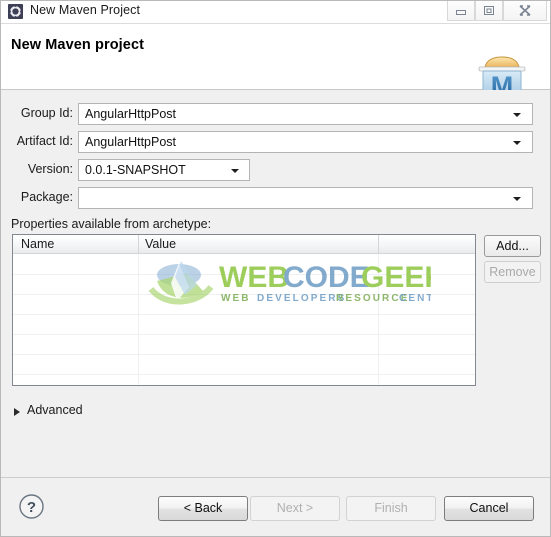 The image size is (551, 537). What do you see at coordinates (111, 224) in the screenshot?
I see `properties-section-label: Properties available from archetype:` at bounding box center [111, 224].